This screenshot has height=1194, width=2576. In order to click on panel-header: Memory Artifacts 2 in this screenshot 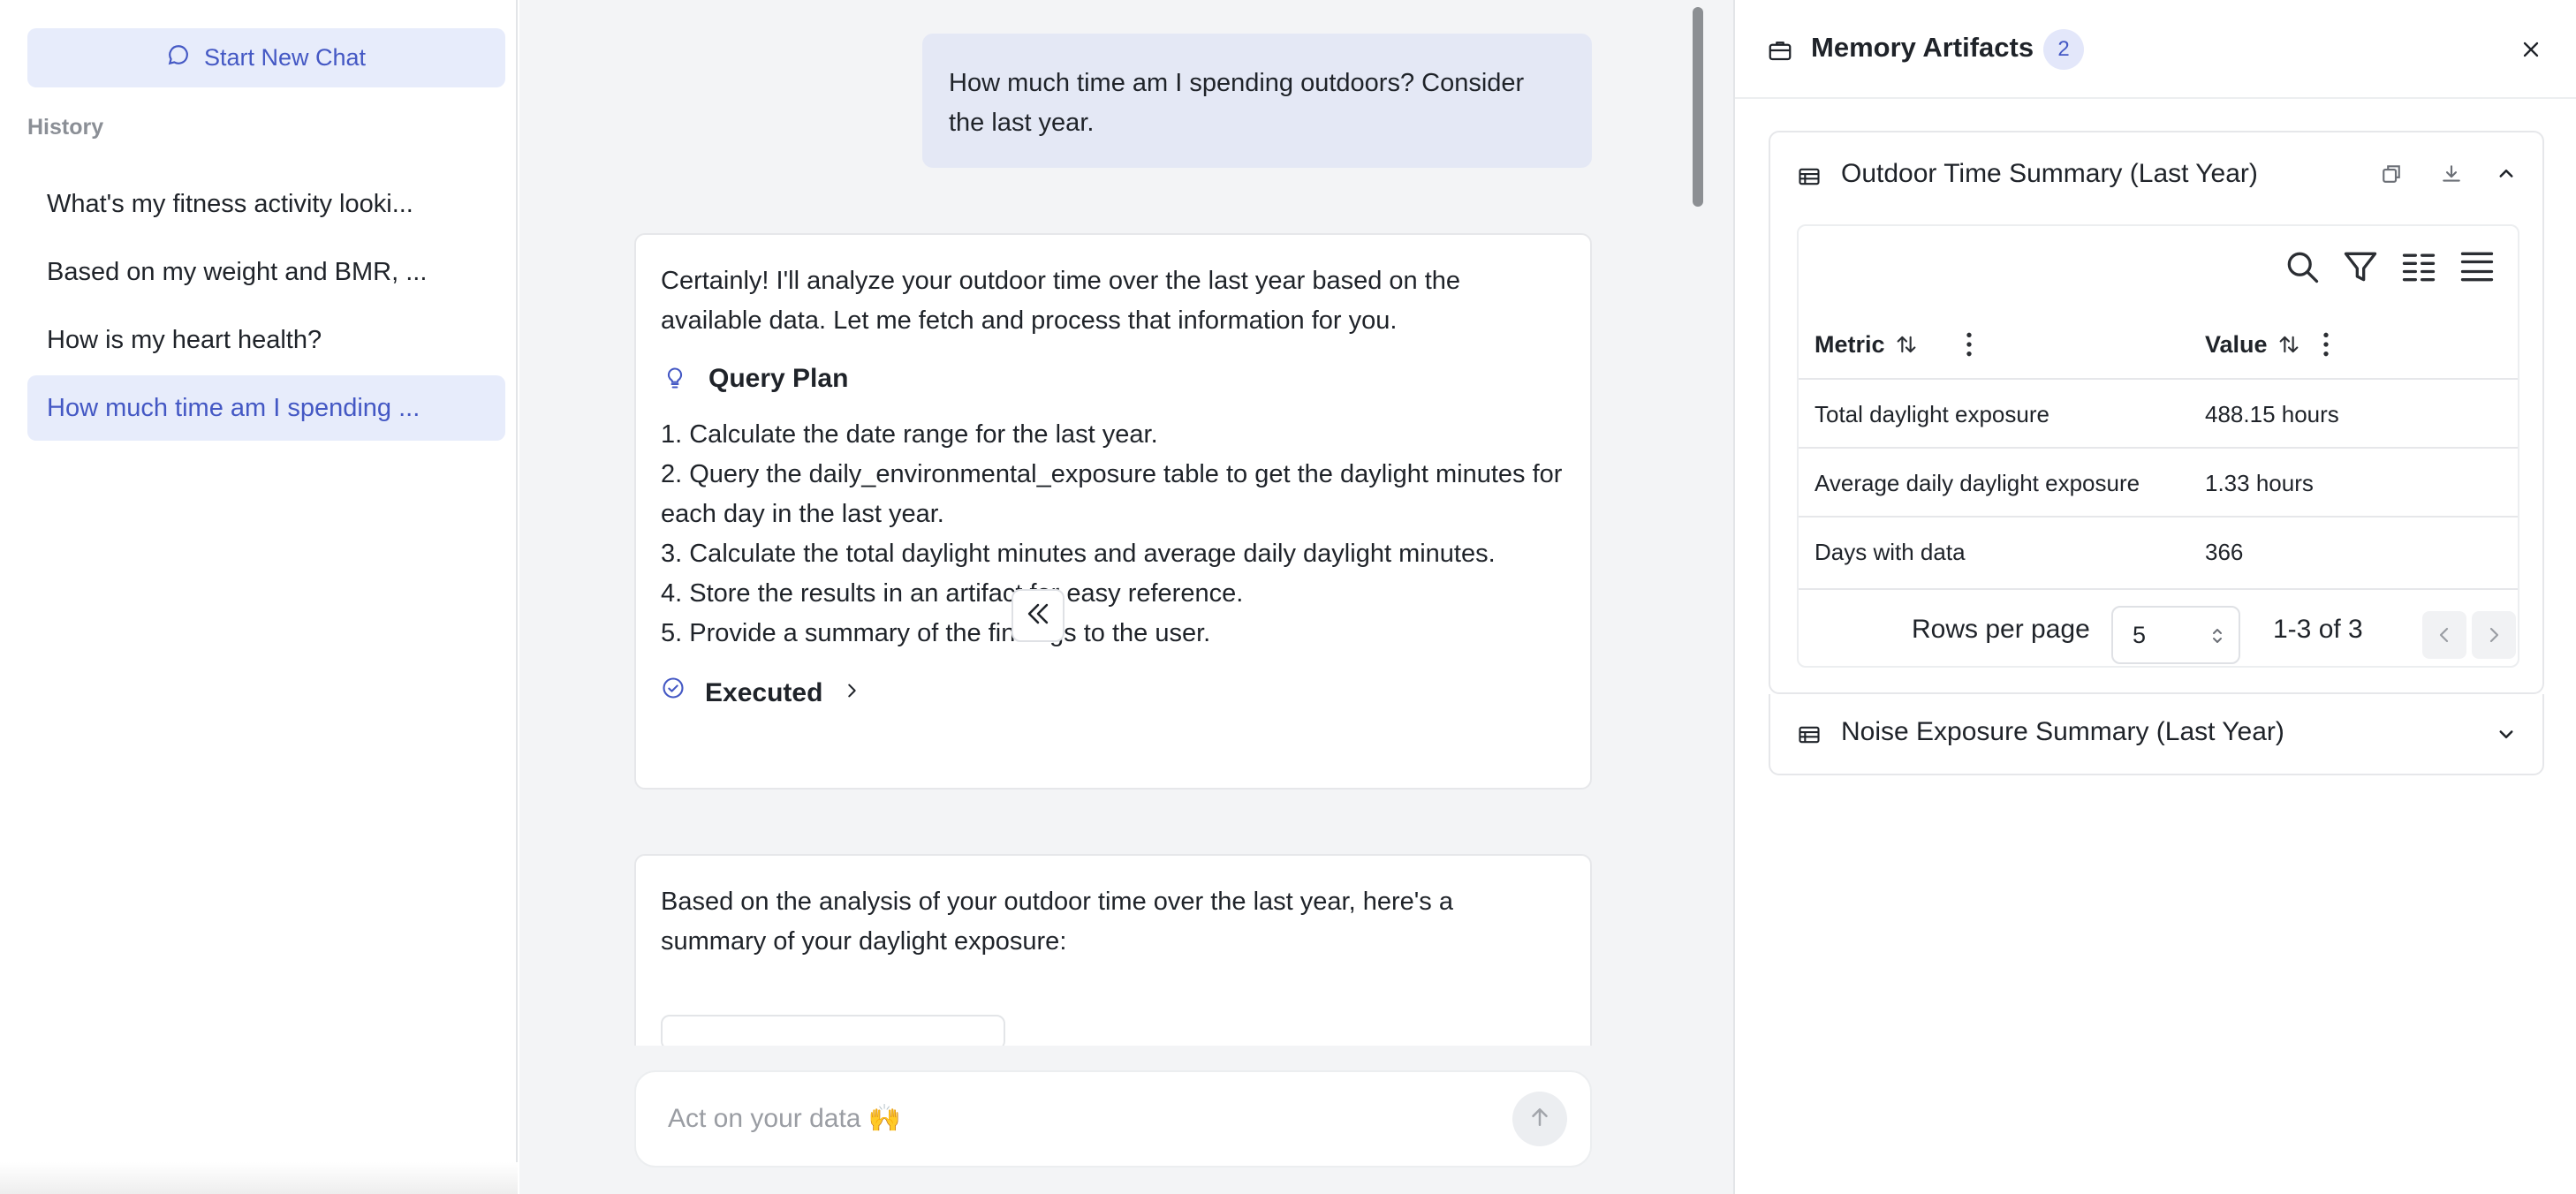, I will do `click(2155, 49)`.